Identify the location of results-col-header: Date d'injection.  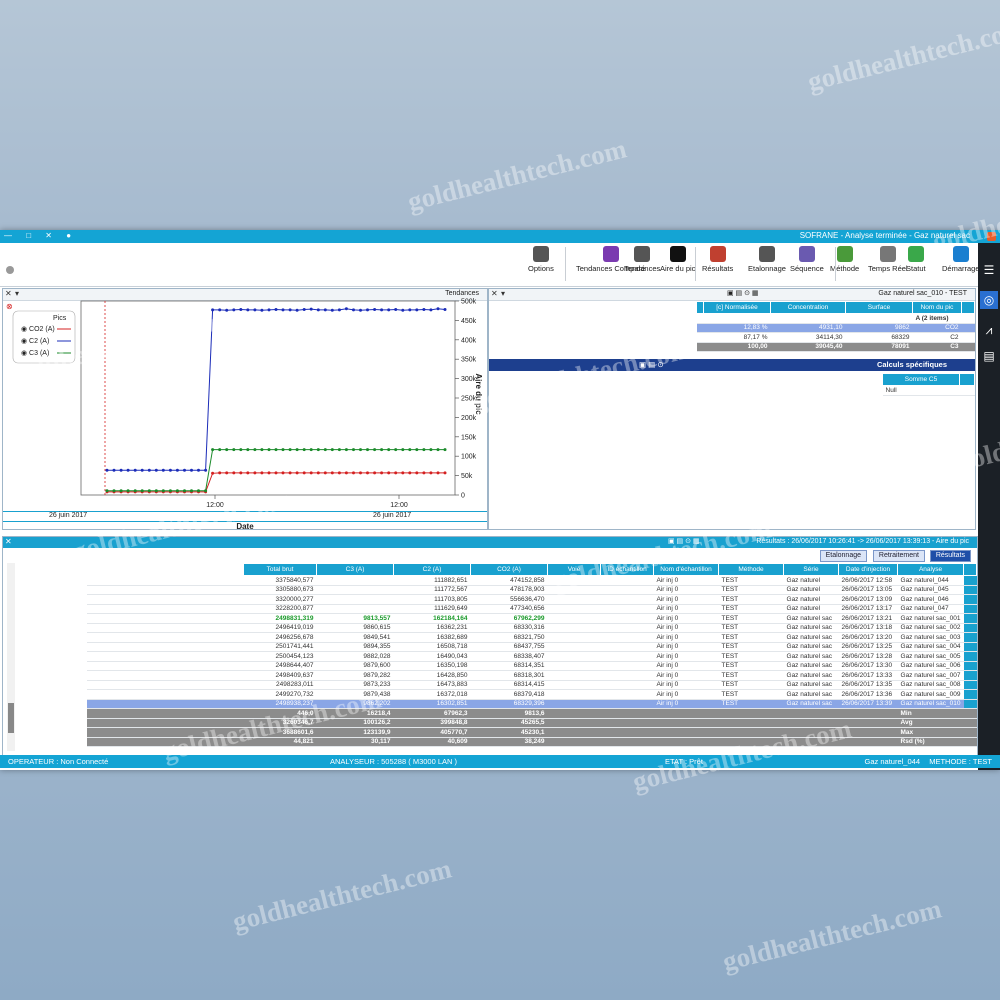
(868, 569).